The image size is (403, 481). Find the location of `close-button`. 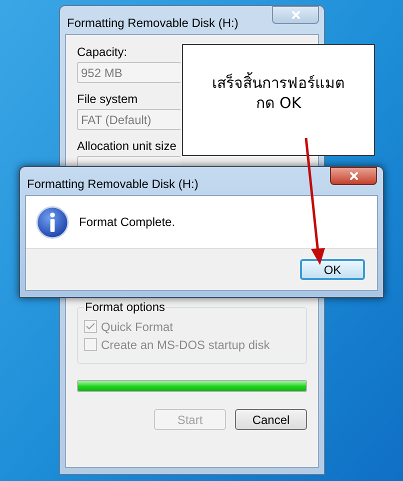

close-button is located at coordinates (353, 176).